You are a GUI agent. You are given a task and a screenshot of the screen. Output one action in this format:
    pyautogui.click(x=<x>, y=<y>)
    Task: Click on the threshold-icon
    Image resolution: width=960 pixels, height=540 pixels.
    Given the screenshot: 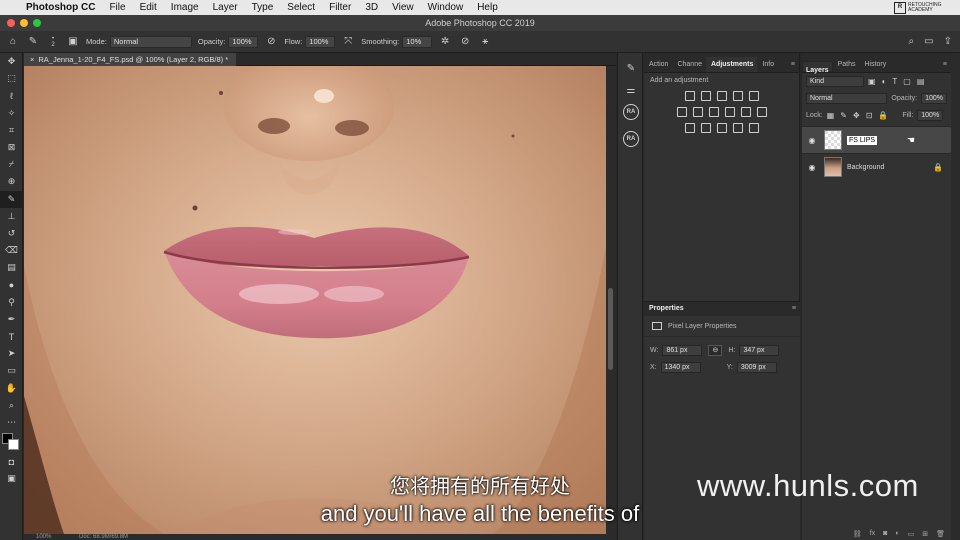 What is the action you would take?
    pyautogui.click(x=721, y=128)
    